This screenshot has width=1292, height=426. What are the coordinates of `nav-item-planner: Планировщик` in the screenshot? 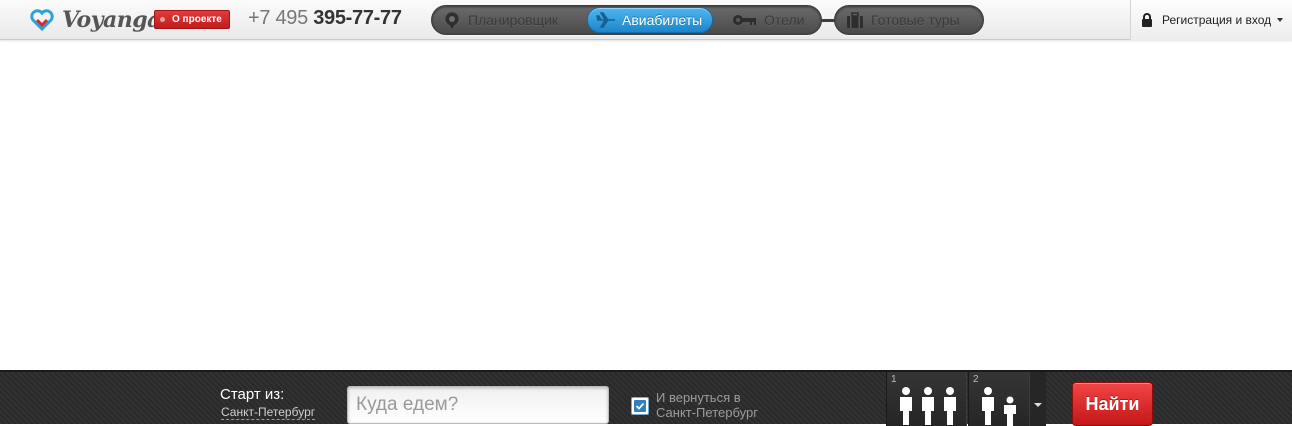 It's located at (500, 20).